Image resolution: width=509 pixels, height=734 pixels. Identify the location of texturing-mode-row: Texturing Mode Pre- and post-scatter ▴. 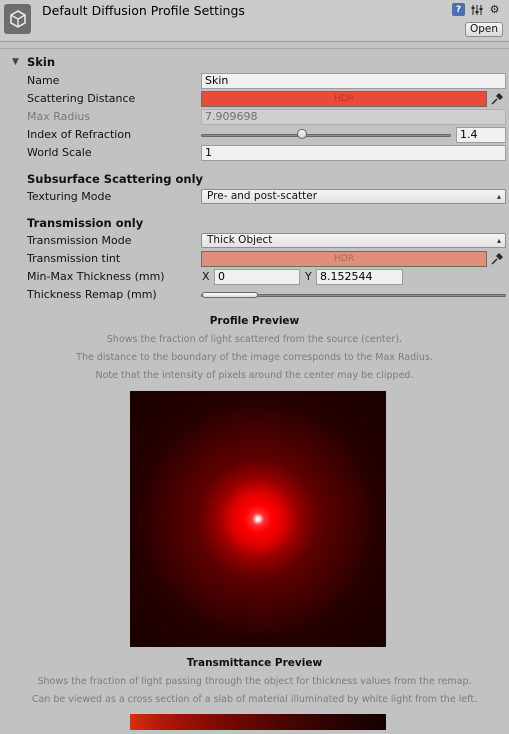
(266, 197).